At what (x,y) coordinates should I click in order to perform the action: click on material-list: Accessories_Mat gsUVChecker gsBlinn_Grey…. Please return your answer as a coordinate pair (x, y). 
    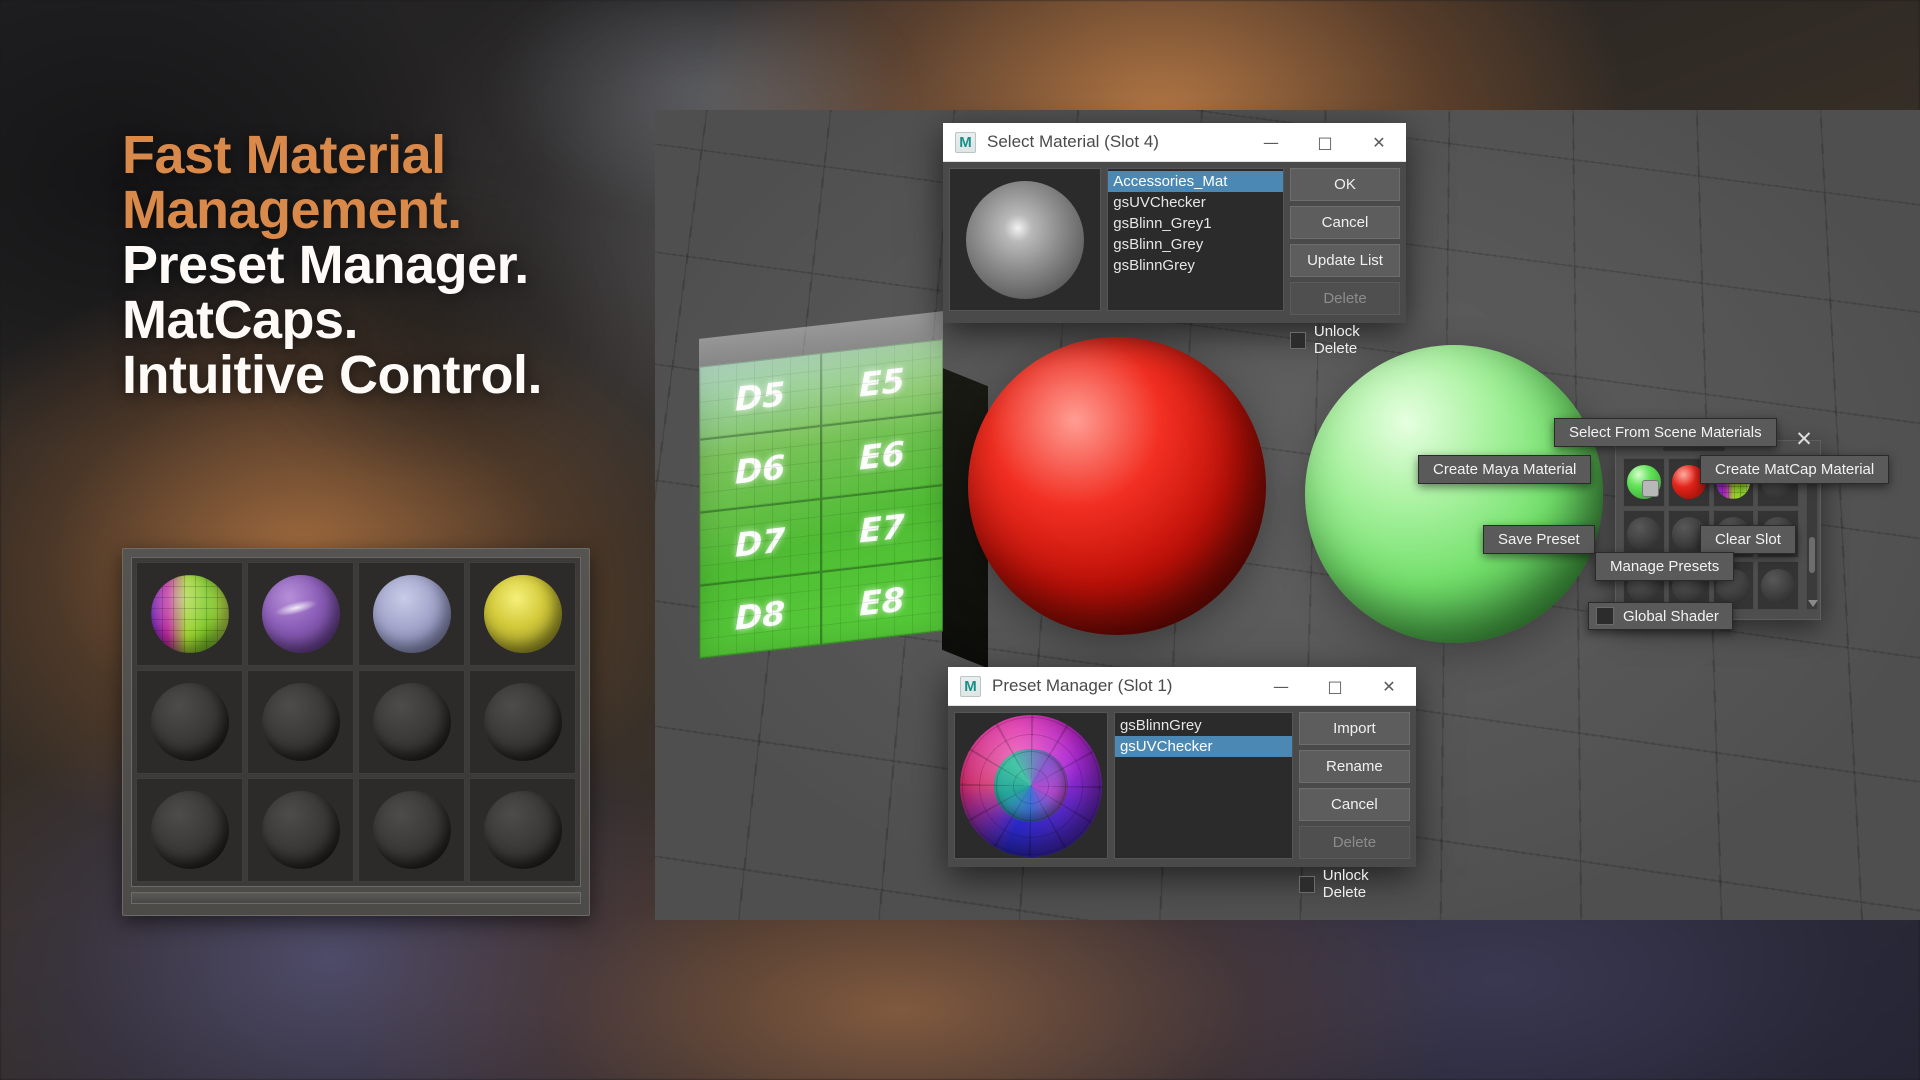
    Looking at the image, I should click on (1196, 239).